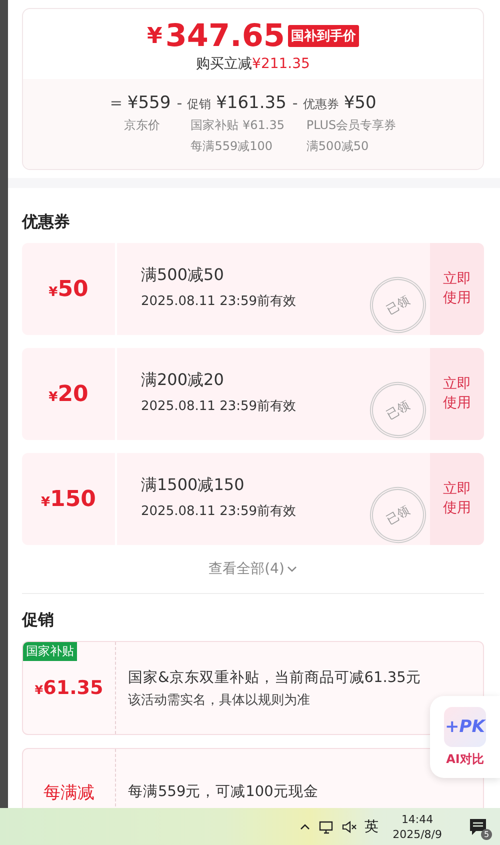 The image size is (500, 845). I want to click on promotion-amount: ¥61.35, so click(69, 688).